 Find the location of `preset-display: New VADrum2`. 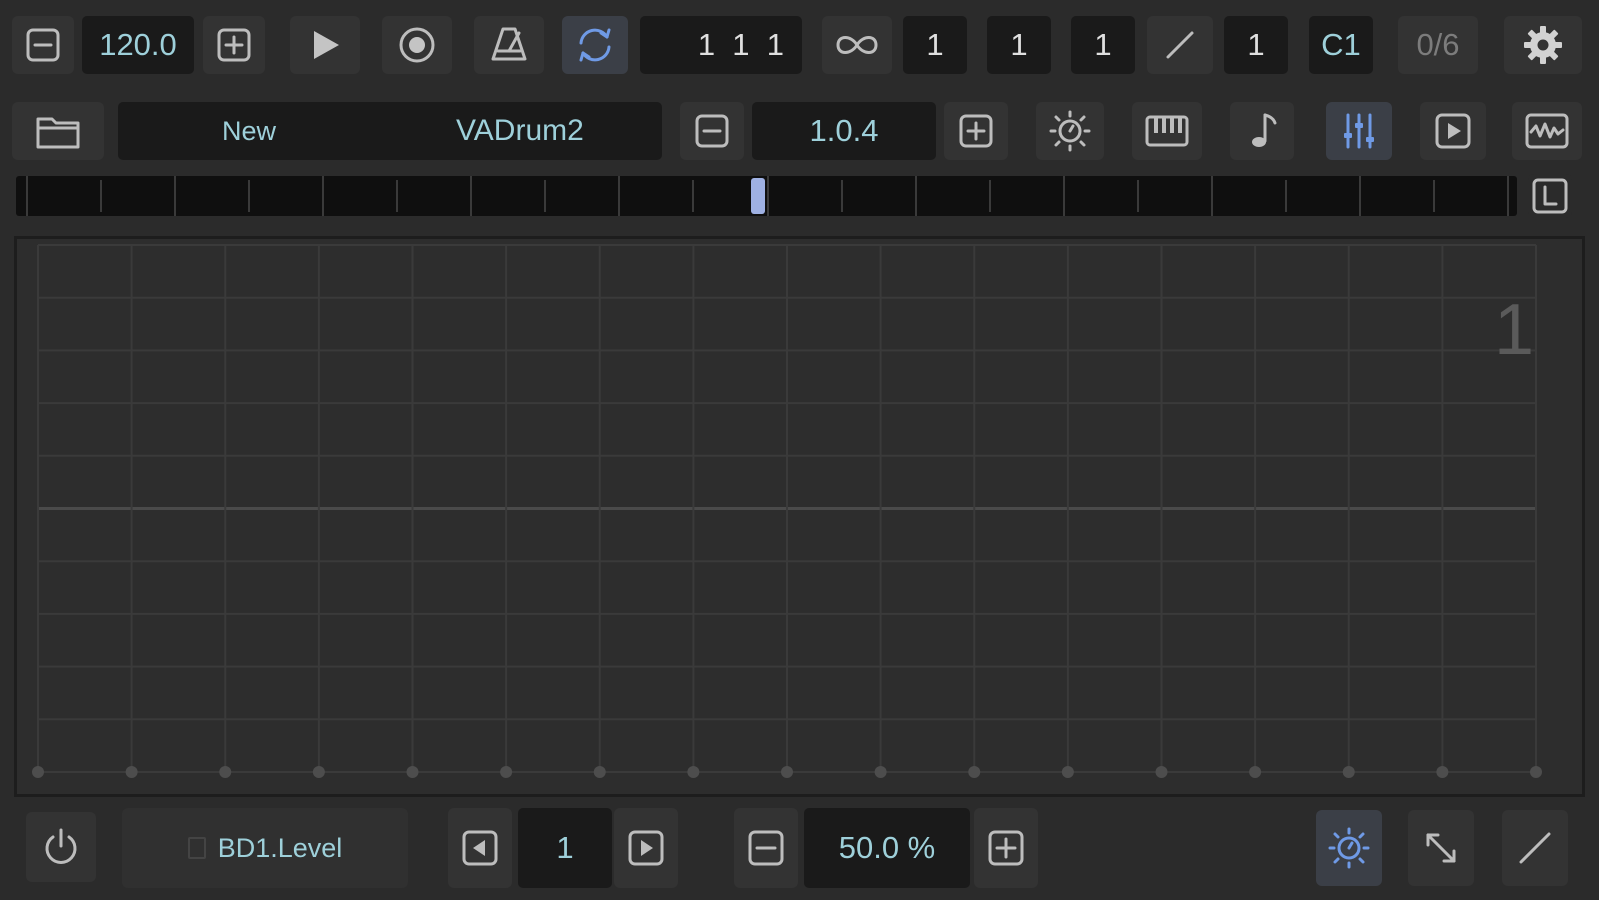

preset-display: New VADrum2 is located at coordinates (390, 131).